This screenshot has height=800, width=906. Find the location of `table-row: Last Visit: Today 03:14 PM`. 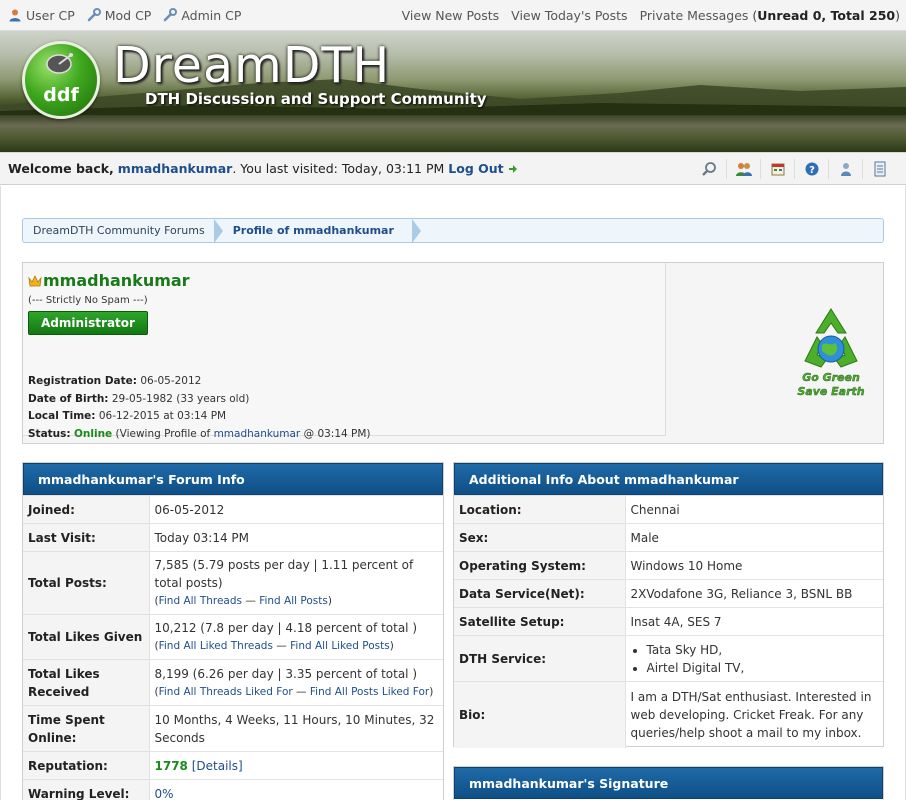

table-row: Last Visit: Today 03:14 PM is located at coordinates (233, 537).